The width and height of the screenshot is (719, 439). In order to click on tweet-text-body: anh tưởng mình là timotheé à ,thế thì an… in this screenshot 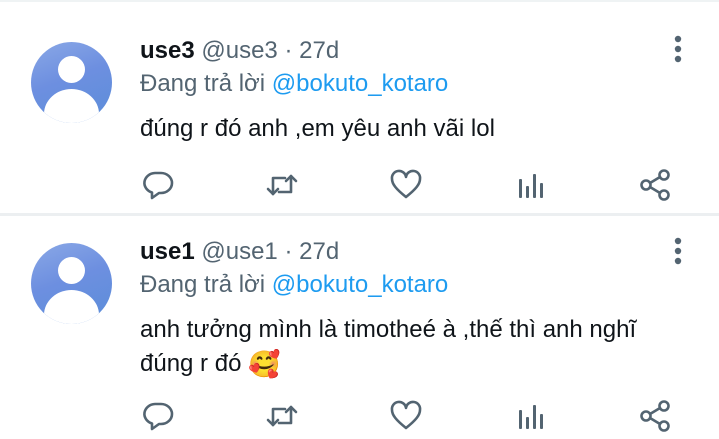, I will do `click(388, 346)`.